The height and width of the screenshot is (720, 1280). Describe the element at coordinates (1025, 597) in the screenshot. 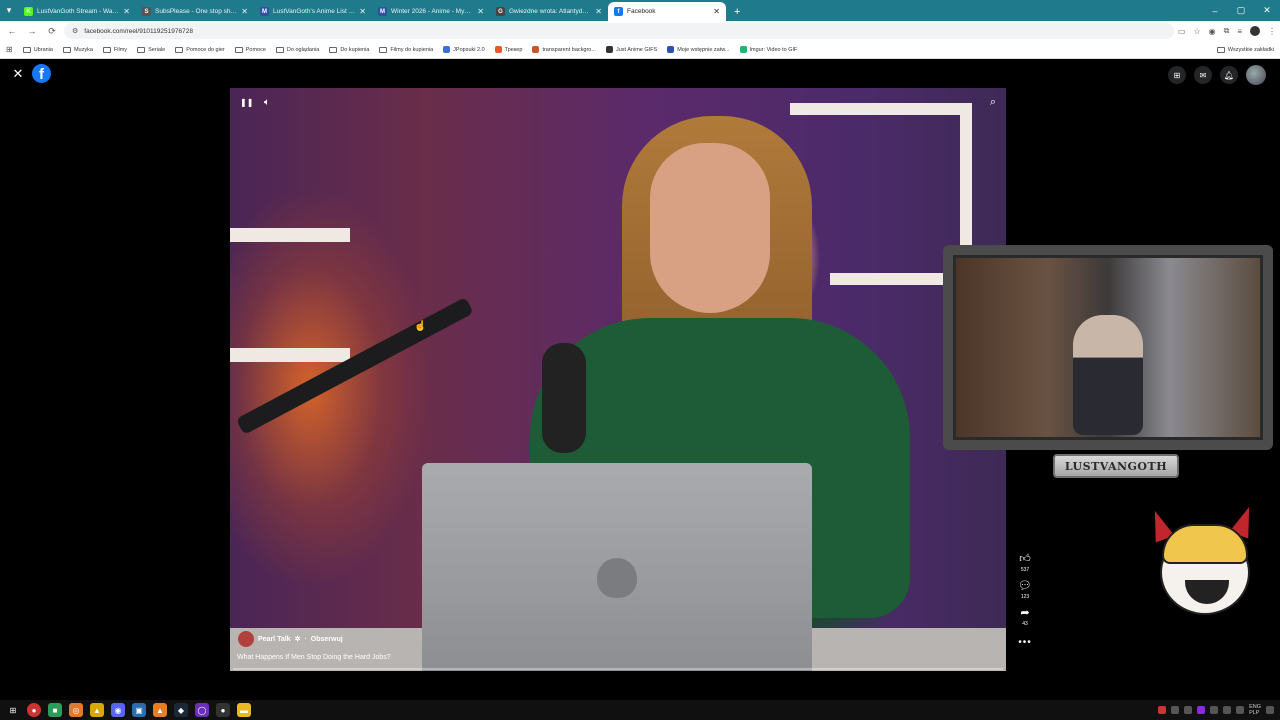

I see `comment-count: 123` at that location.